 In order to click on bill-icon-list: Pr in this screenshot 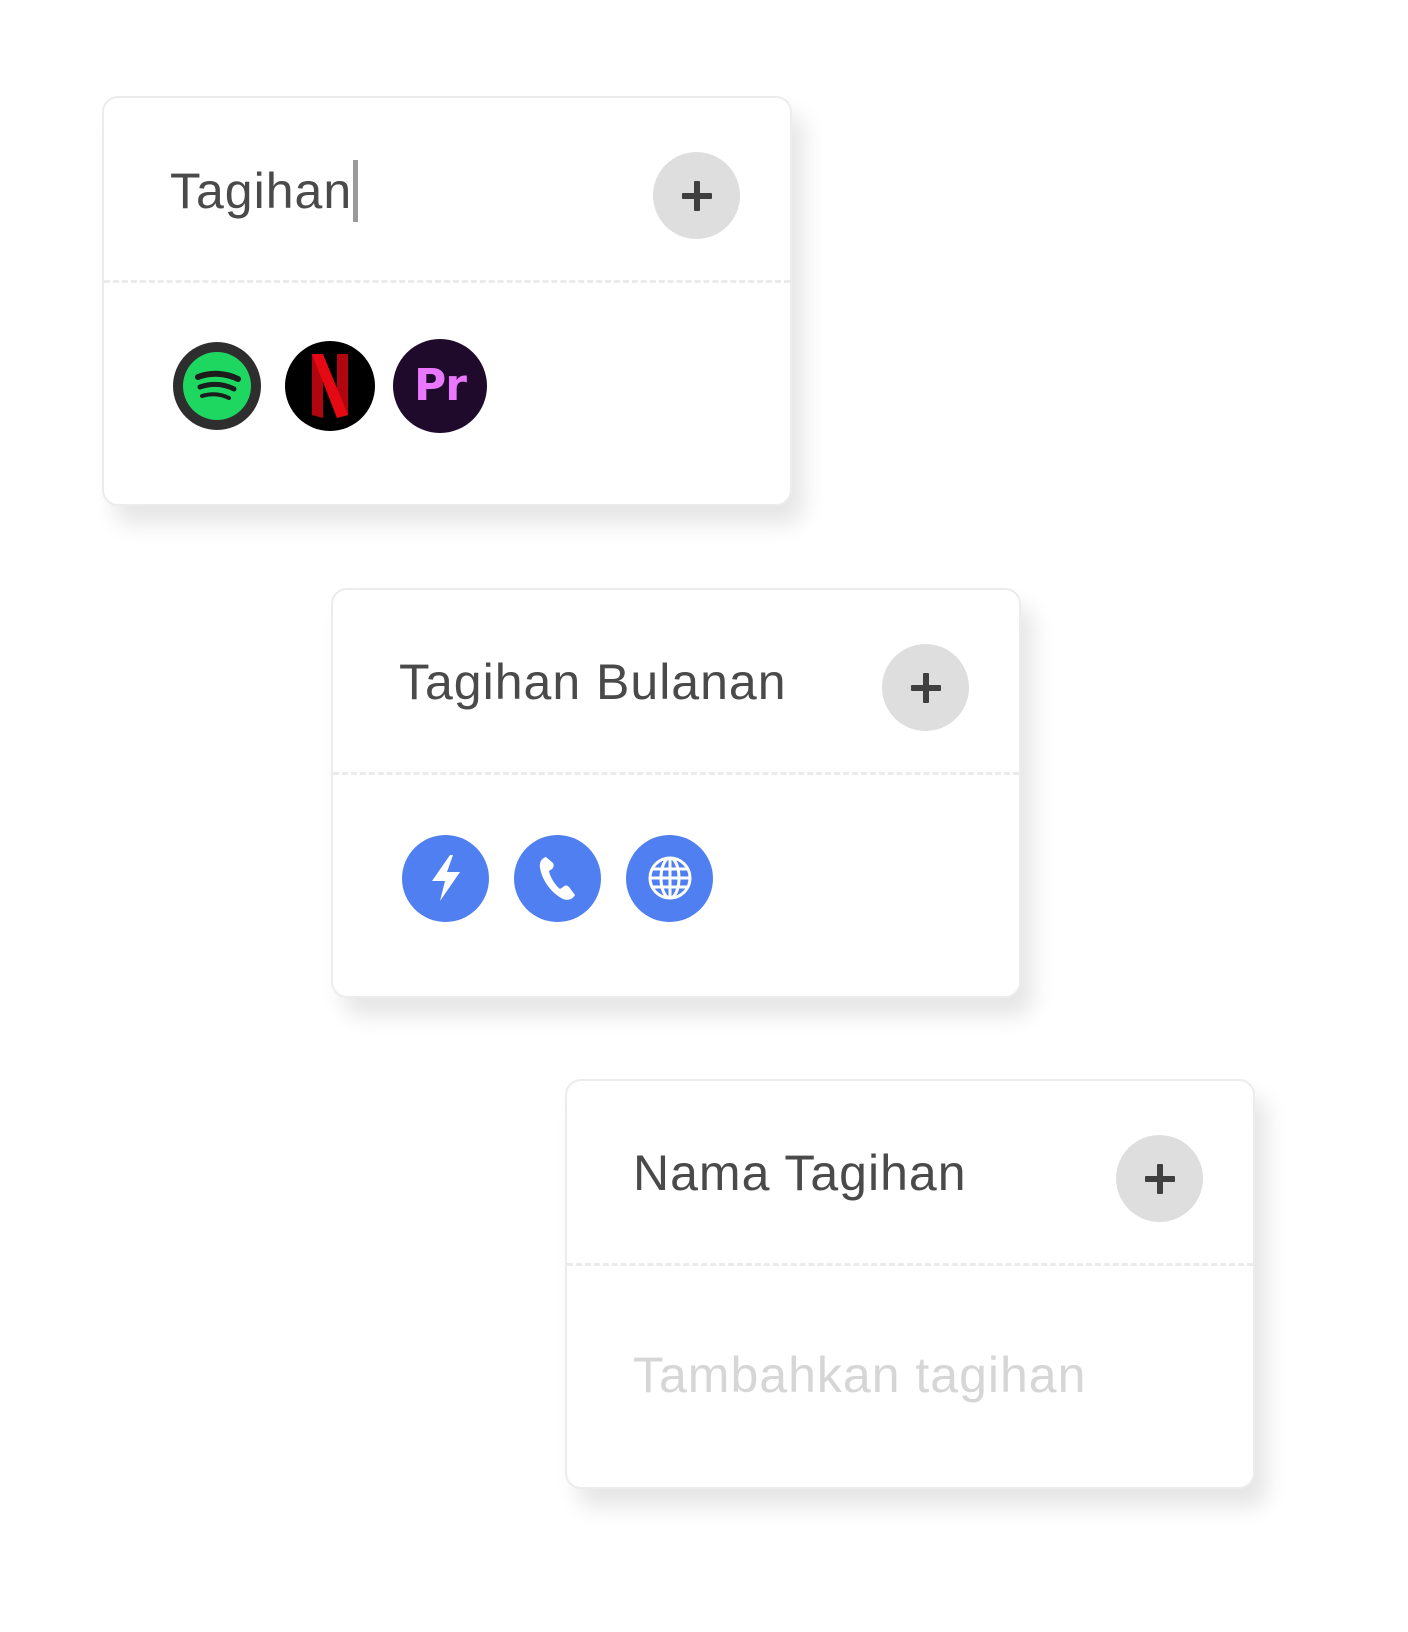, I will do `click(330, 386)`.